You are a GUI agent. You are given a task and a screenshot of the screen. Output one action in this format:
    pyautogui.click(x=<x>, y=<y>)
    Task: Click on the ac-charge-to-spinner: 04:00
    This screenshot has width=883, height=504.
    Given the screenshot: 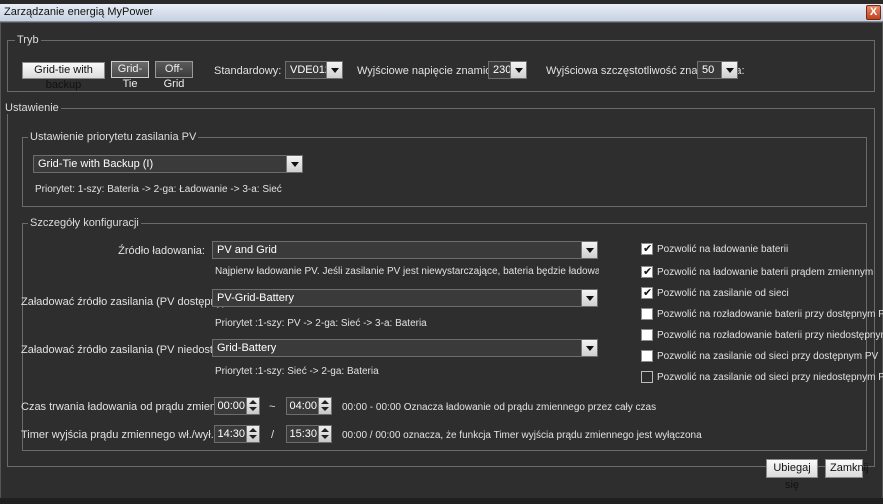 What is the action you would take?
    pyautogui.click(x=309, y=406)
    